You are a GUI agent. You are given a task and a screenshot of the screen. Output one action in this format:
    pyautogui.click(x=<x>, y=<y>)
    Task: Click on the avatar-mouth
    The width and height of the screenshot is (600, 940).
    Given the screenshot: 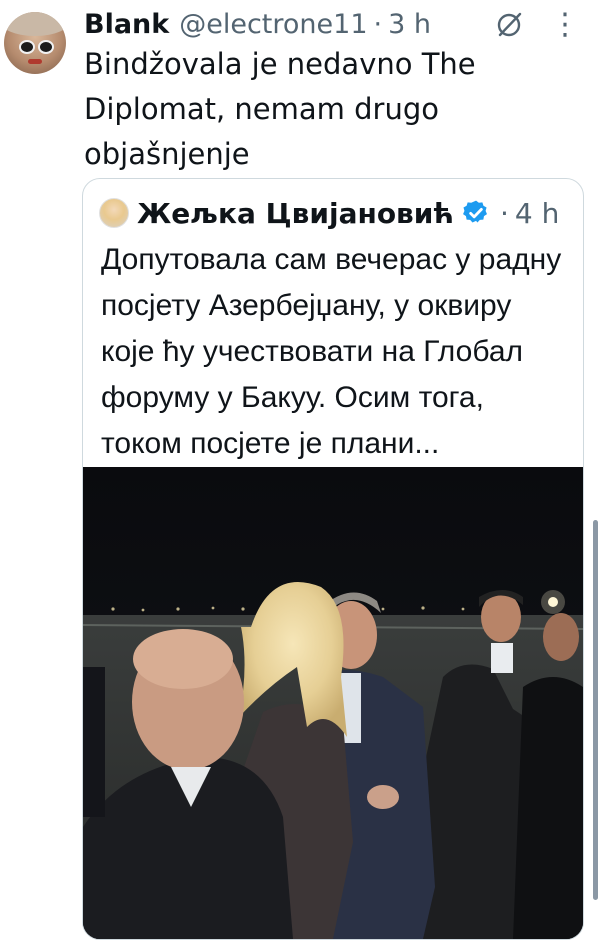 What is the action you would take?
    pyautogui.click(x=35, y=61)
    